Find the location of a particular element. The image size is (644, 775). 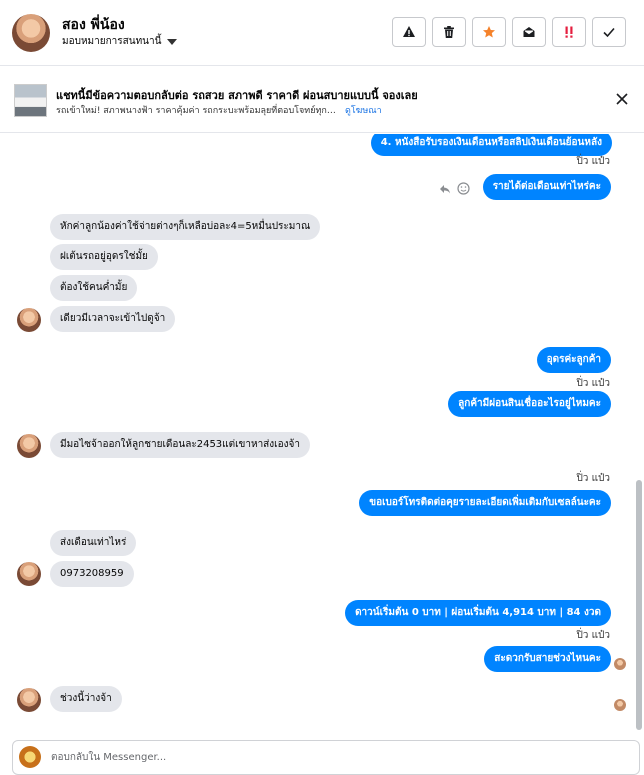

trash-icon is located at coordinates (449, 32).